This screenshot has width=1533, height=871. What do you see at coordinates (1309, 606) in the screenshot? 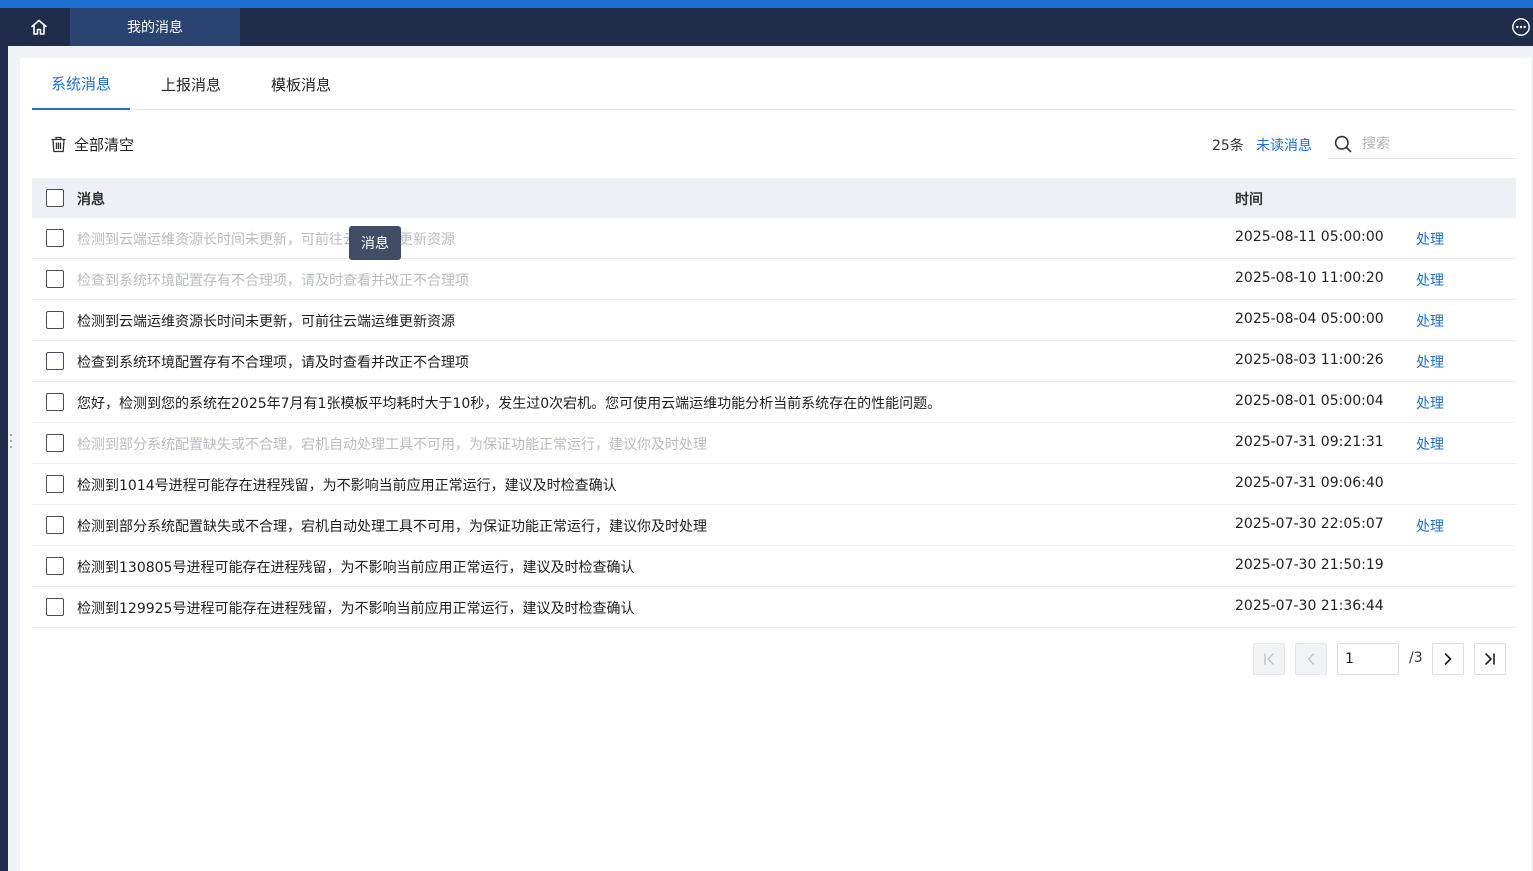
I see `message-time: 2025-07-30 21:36:44` at bounding box center [1309, 606].